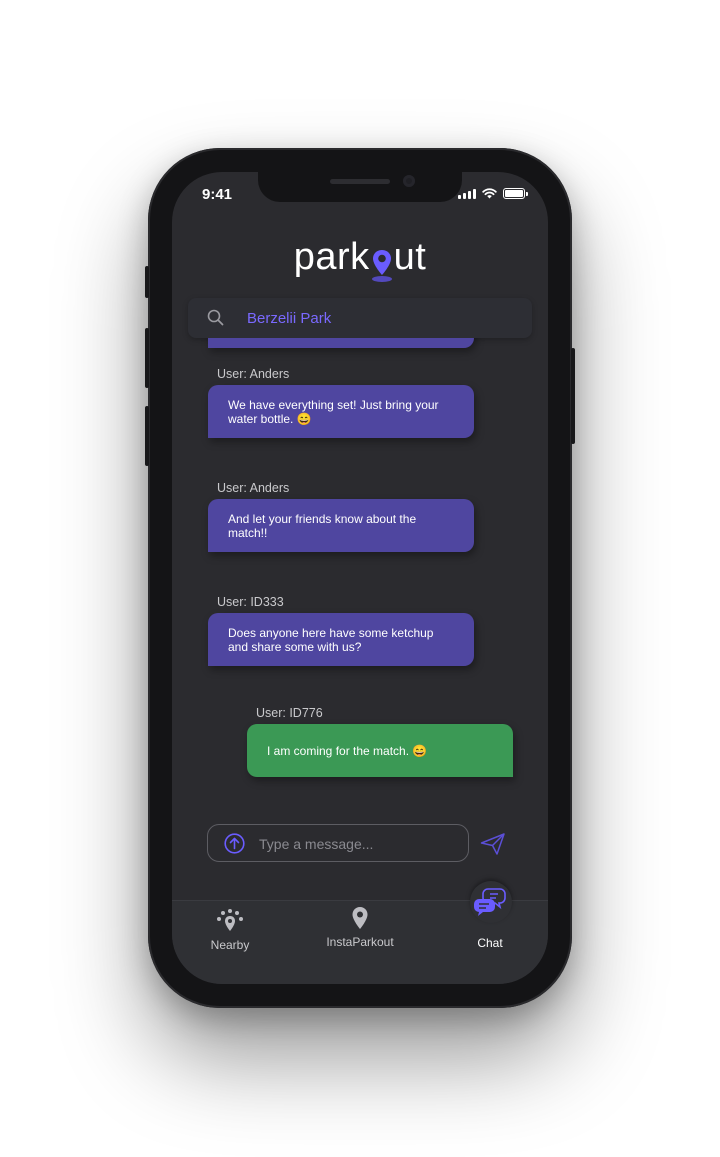 This screenshot has width=720, height=1157. What do you see at coordinates (289, 713) in the screenshot?
I see `message-username: User: ID776` at bounding box center [289, 713].